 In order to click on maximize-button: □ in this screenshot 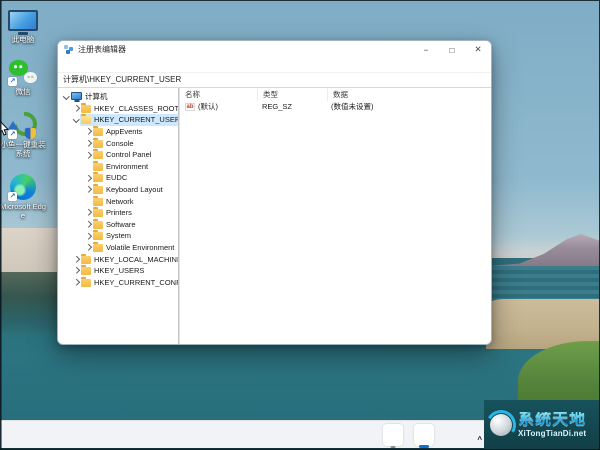, I will do `click(452, 49)`.